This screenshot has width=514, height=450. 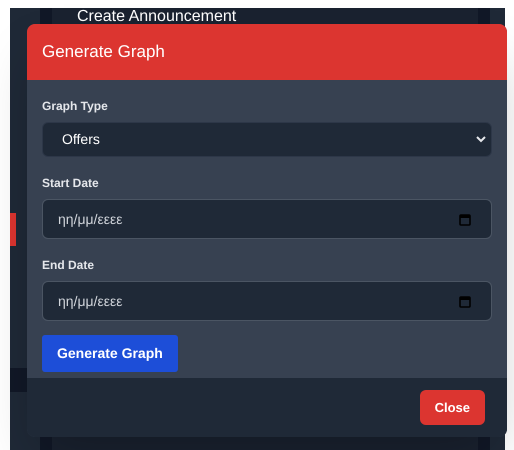 I want to click on field-label: End Date, so click(x=69, y=265).